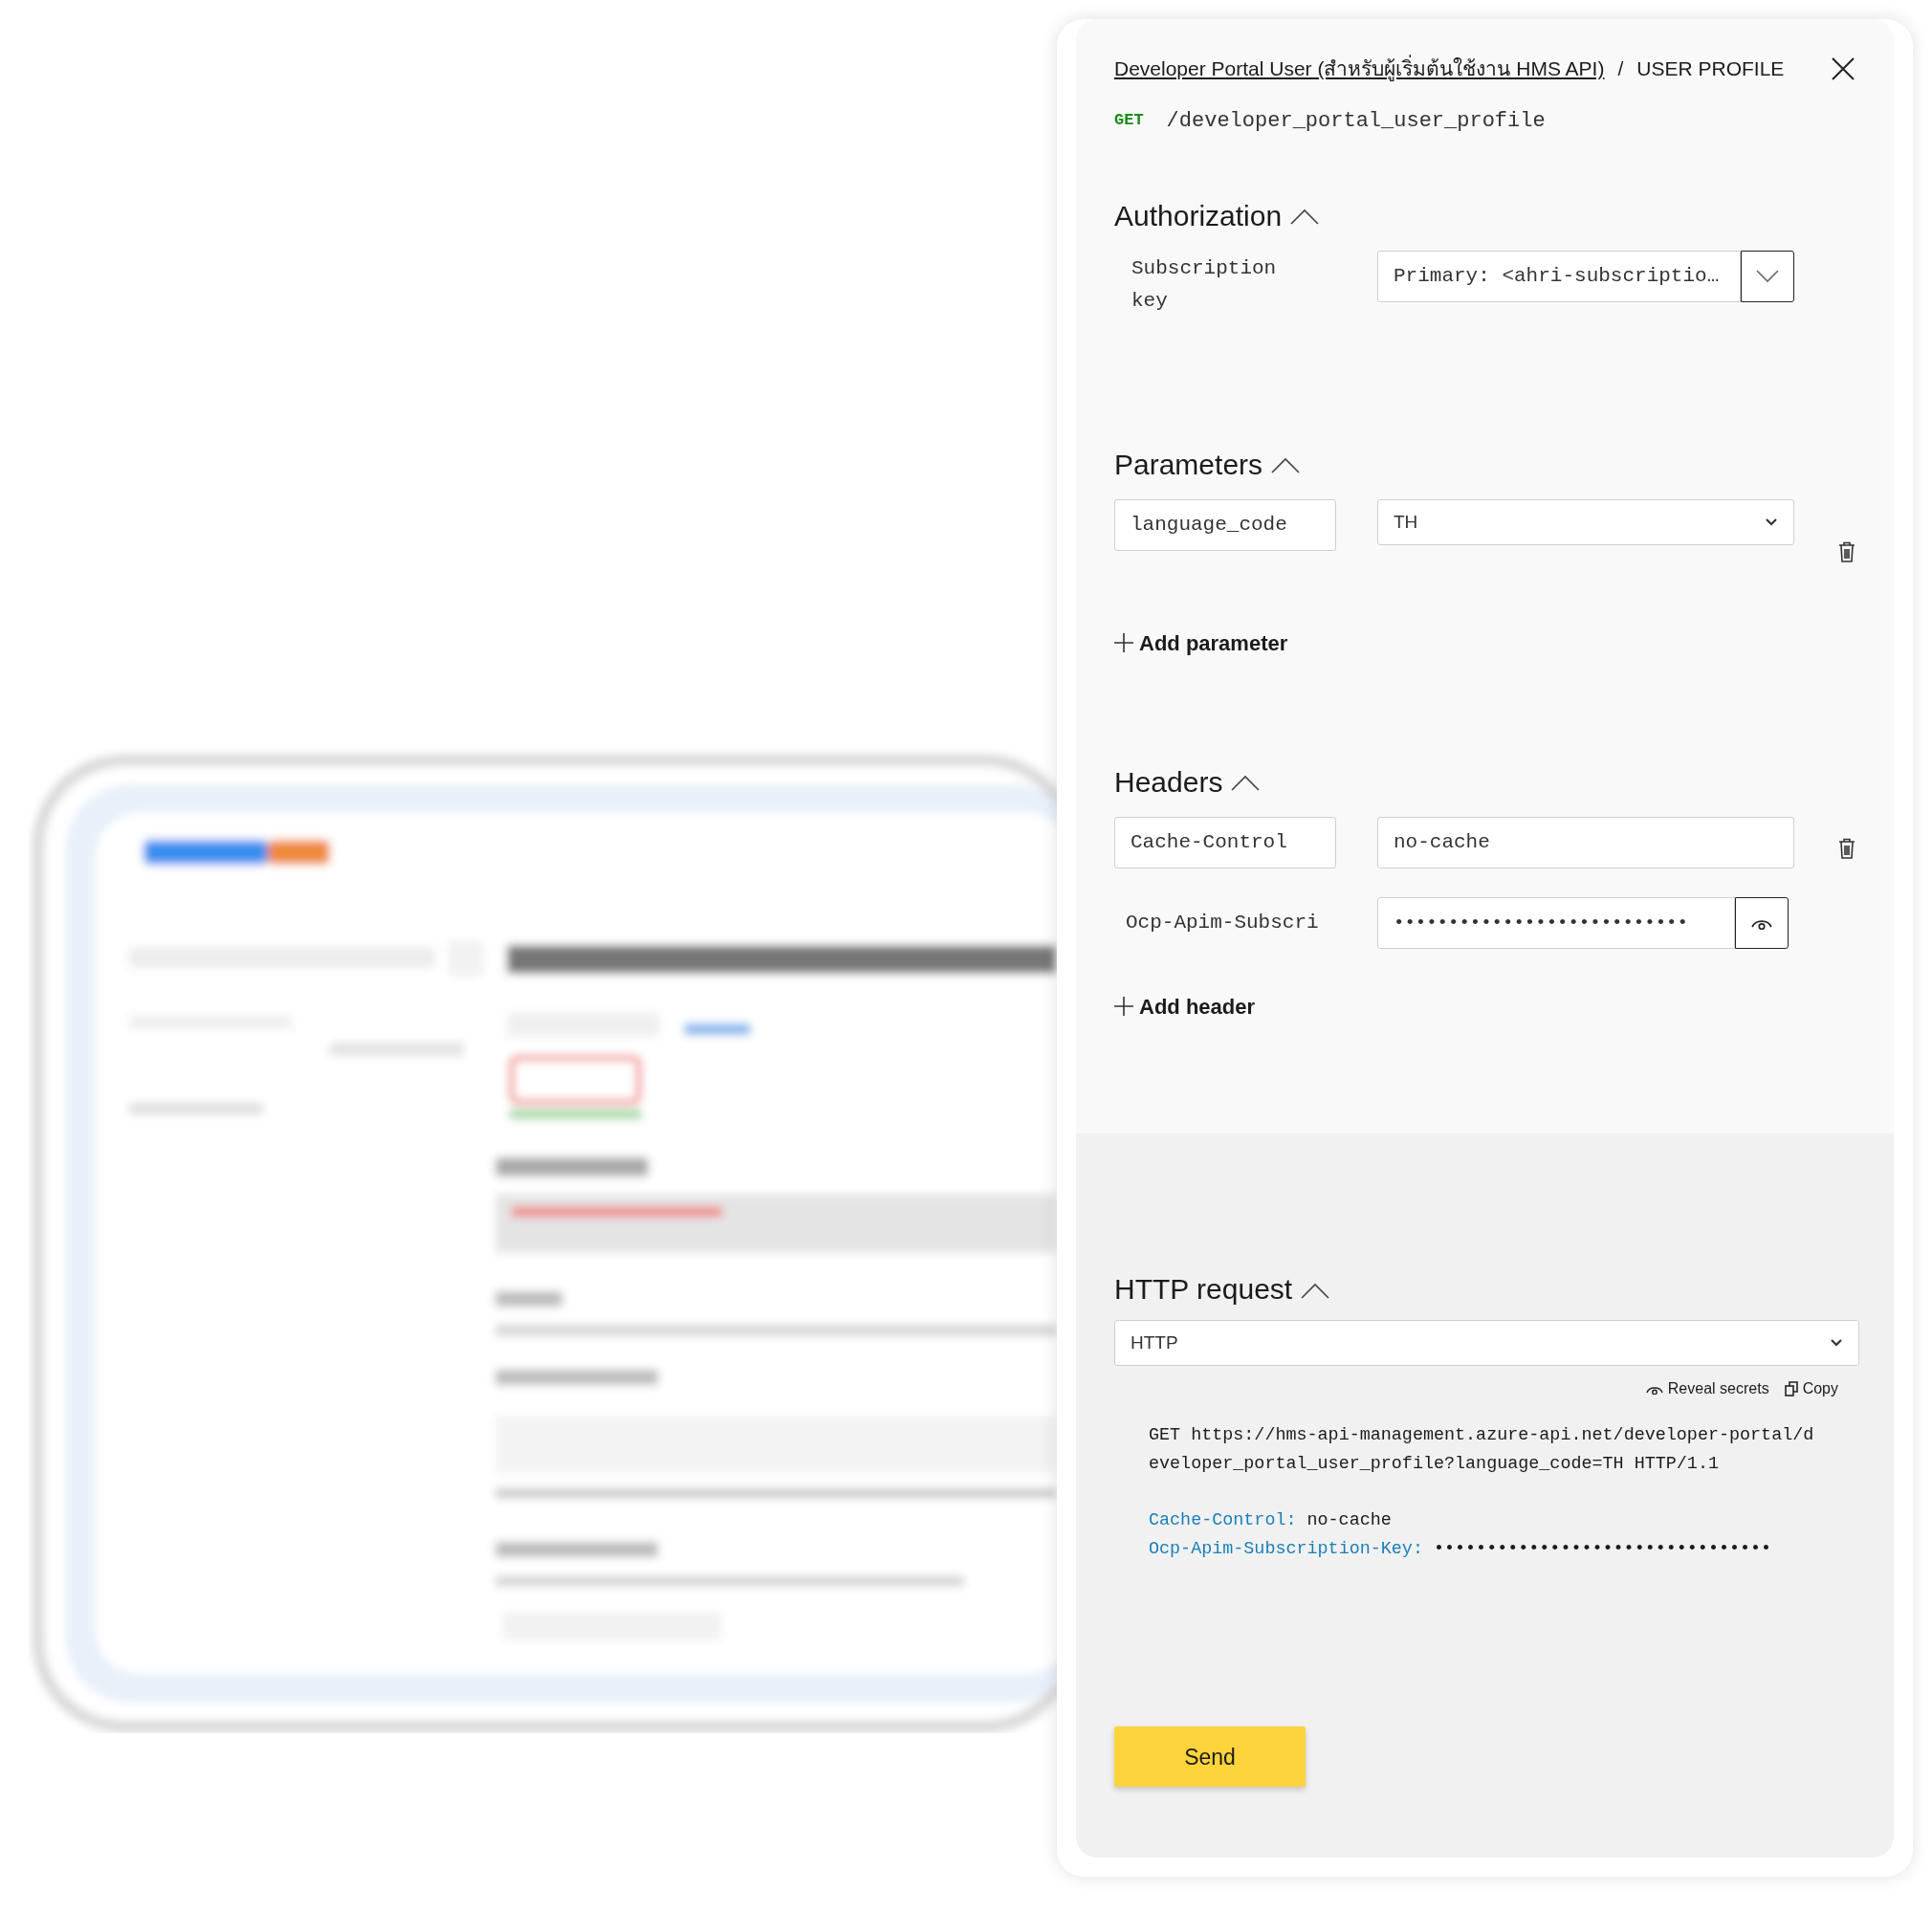  Describe the element at coordinates (1222, 923) in the screenshot. I see `header-name-label: Ocp-Apim-Subscri` at that location.